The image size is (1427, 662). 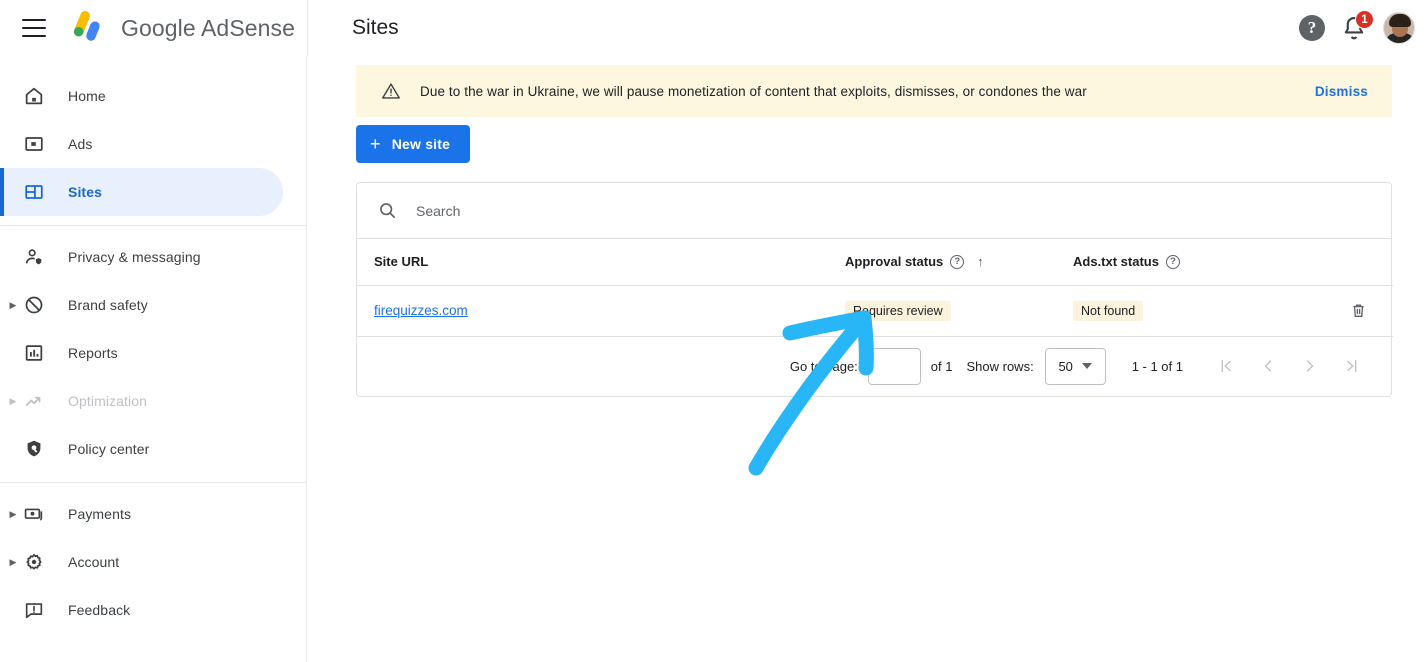 I want to click on page-title: Sites, so click(x=375, y=27).